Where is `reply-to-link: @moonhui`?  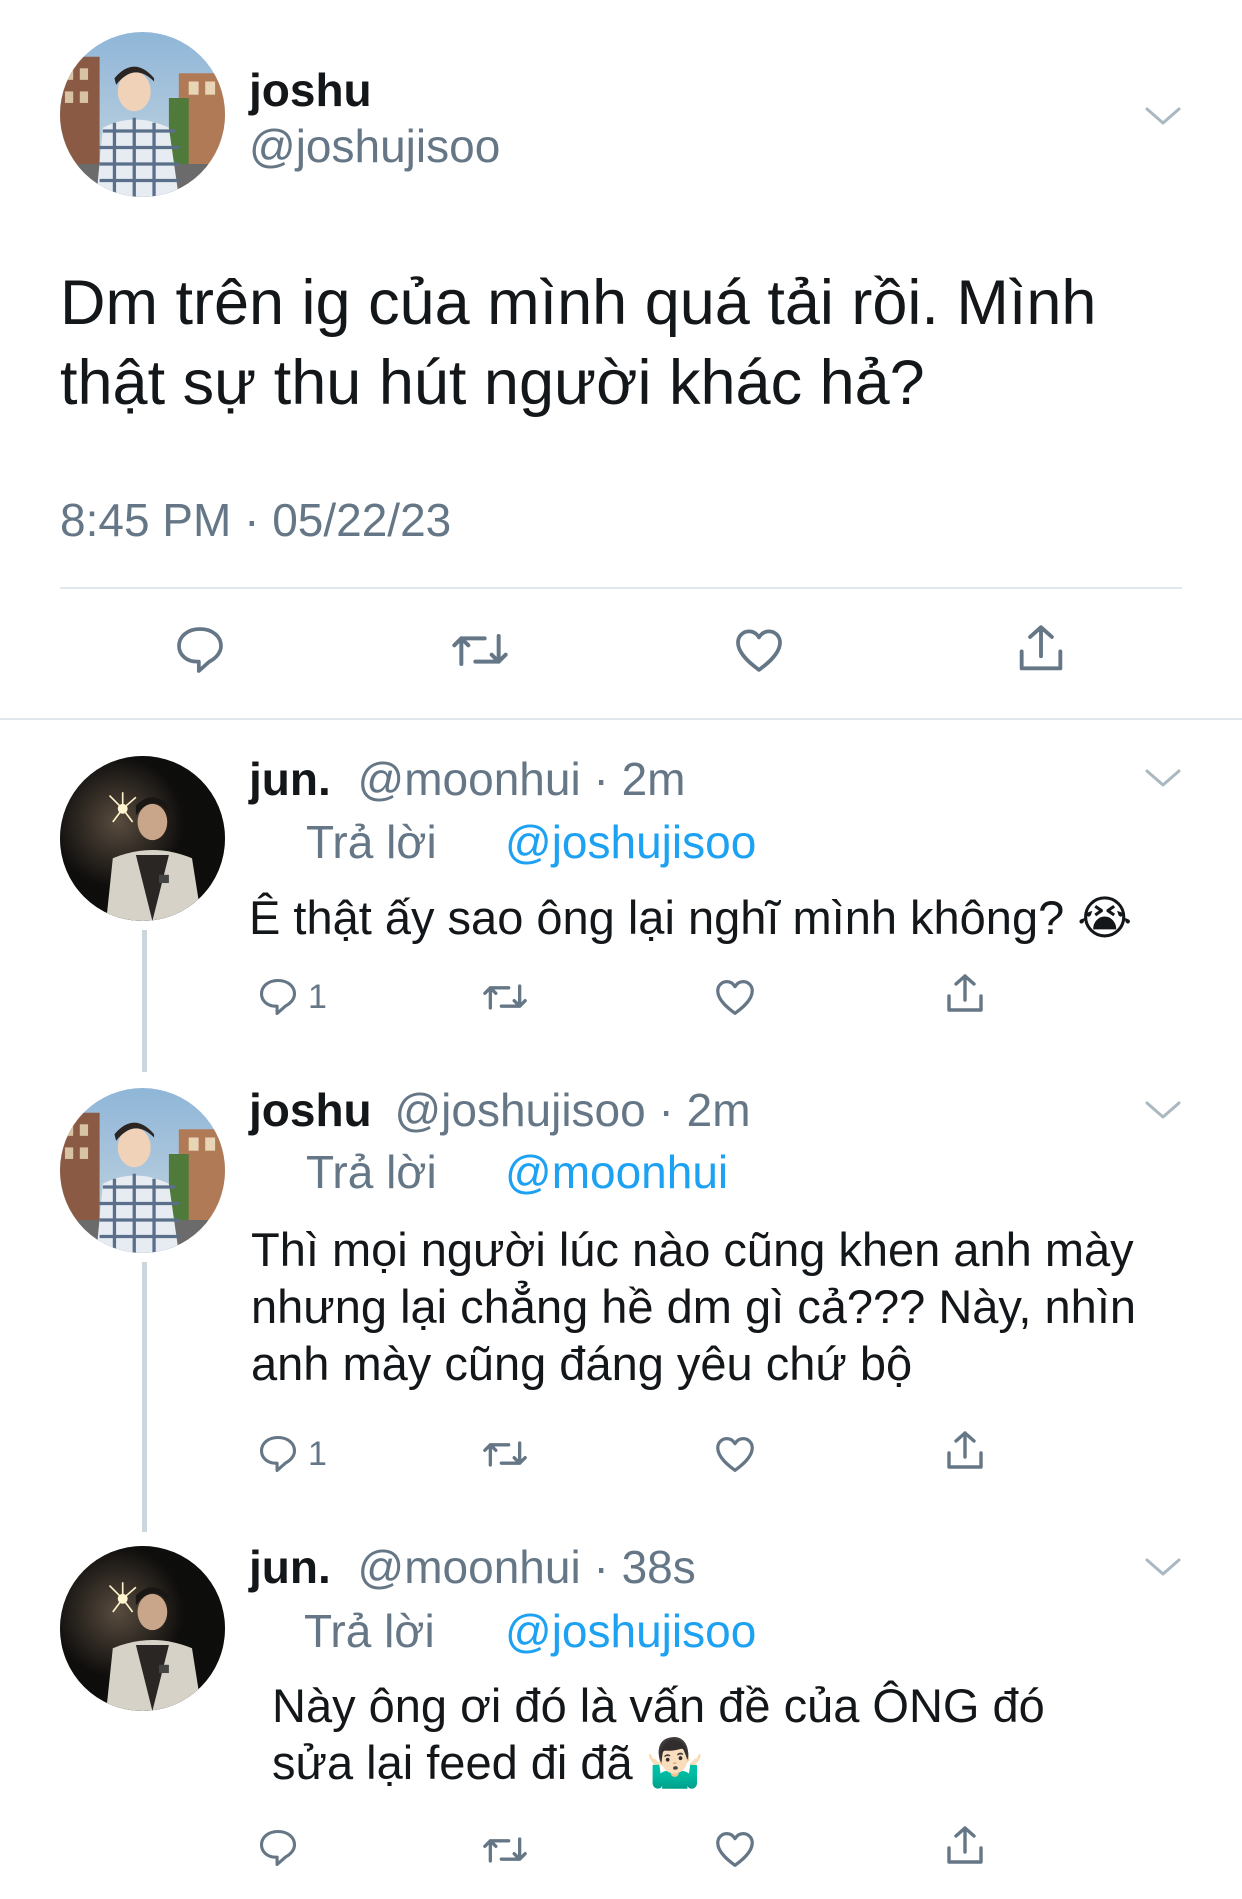
reply-to-link: @moonhui is located at coordinates (616, 1172).